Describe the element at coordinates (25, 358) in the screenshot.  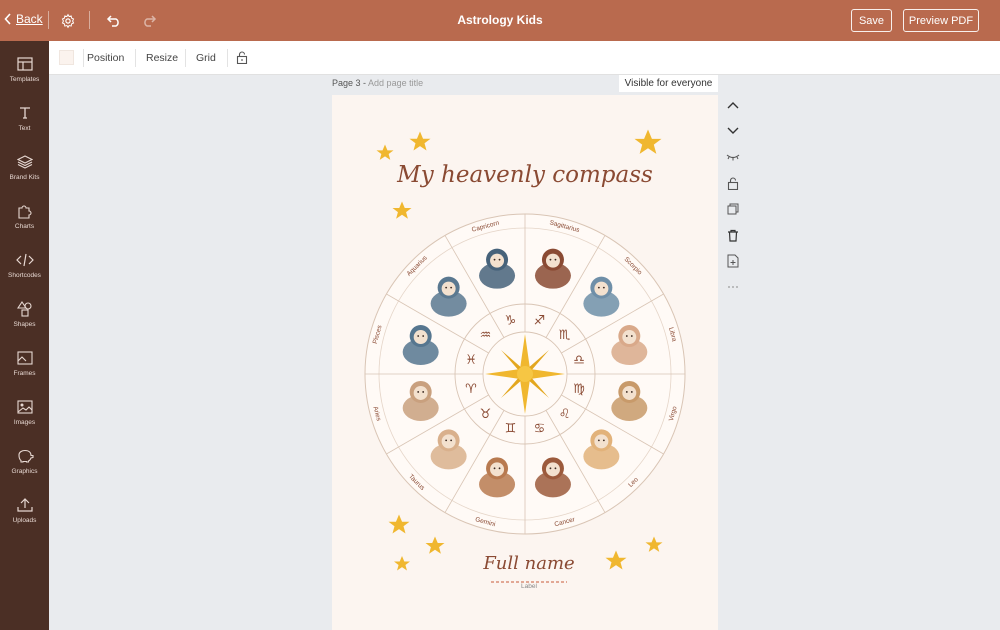
I see `frame-icon` at that location.